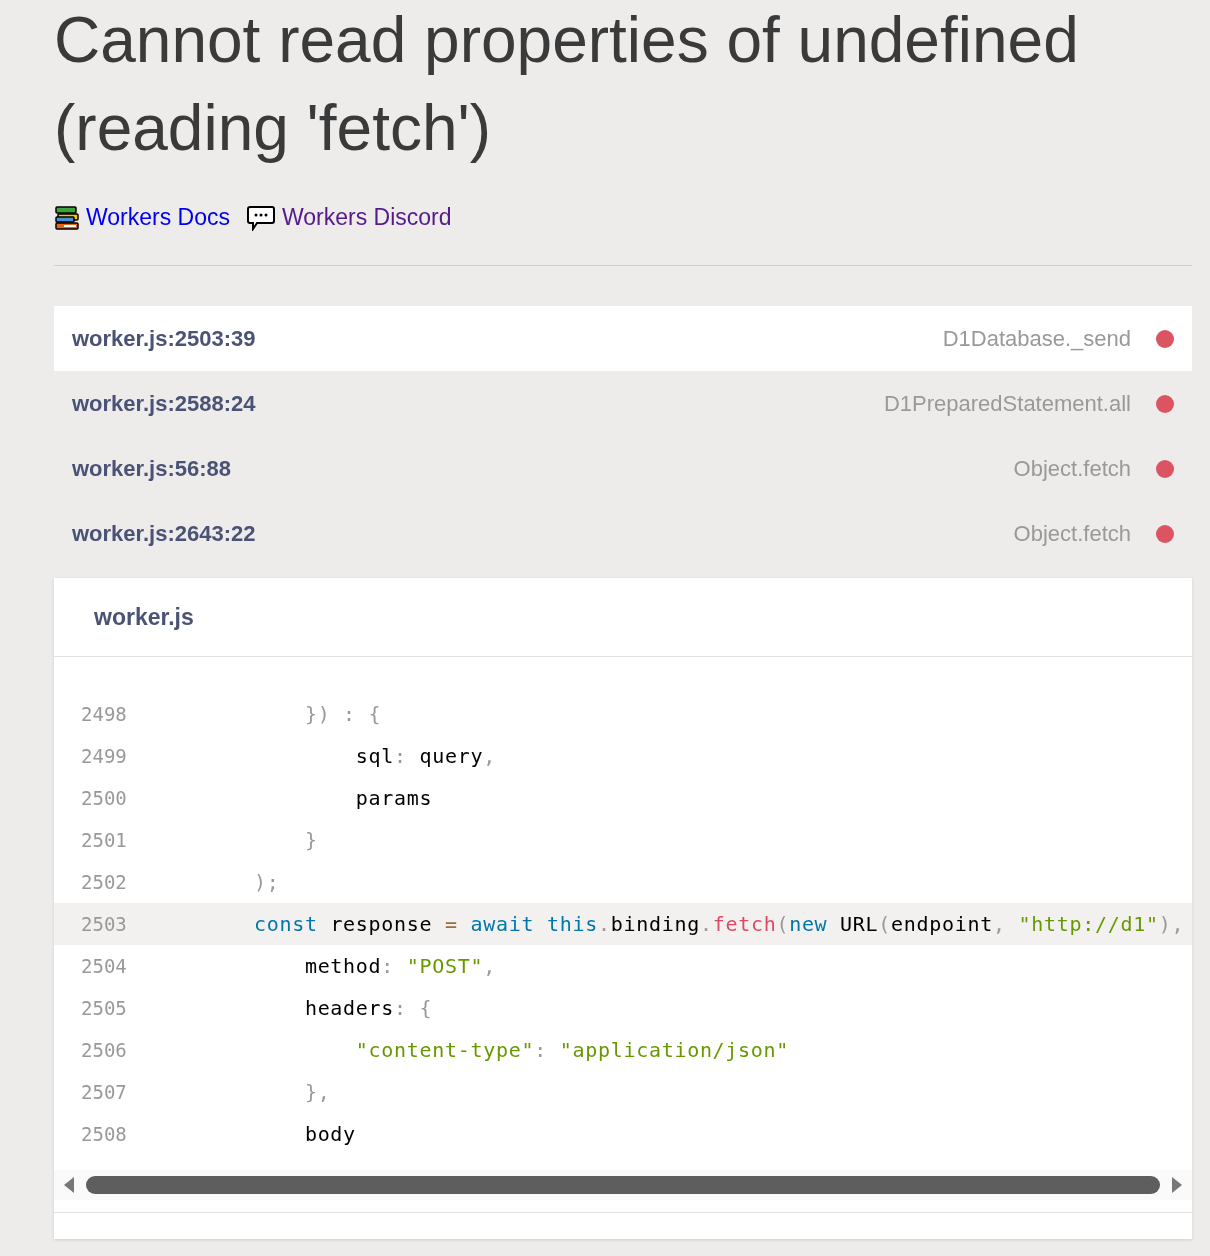  I want to click on line-number: 2508, so click(104, 1134).